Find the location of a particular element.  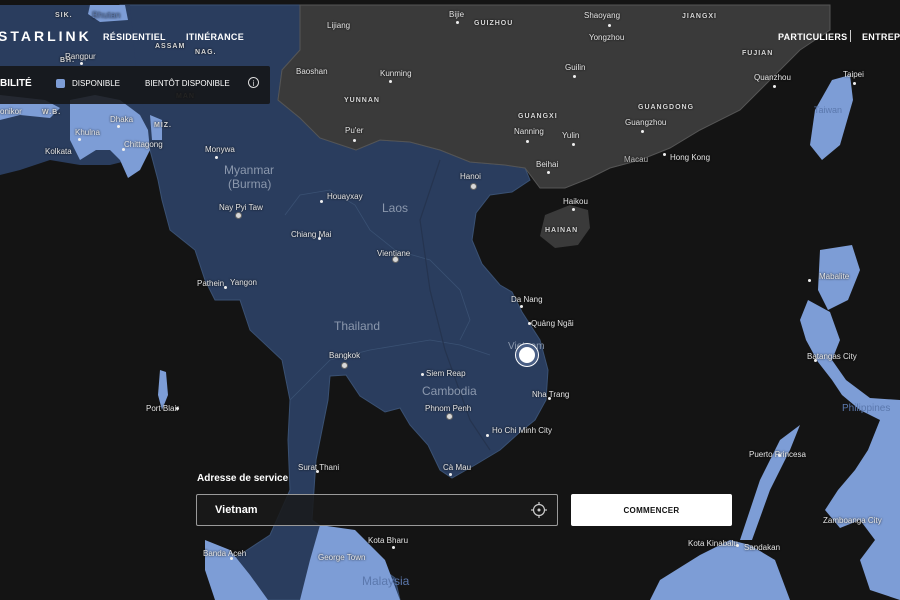

city-label-kunming: Kunming is located at coordinates (396, 73).